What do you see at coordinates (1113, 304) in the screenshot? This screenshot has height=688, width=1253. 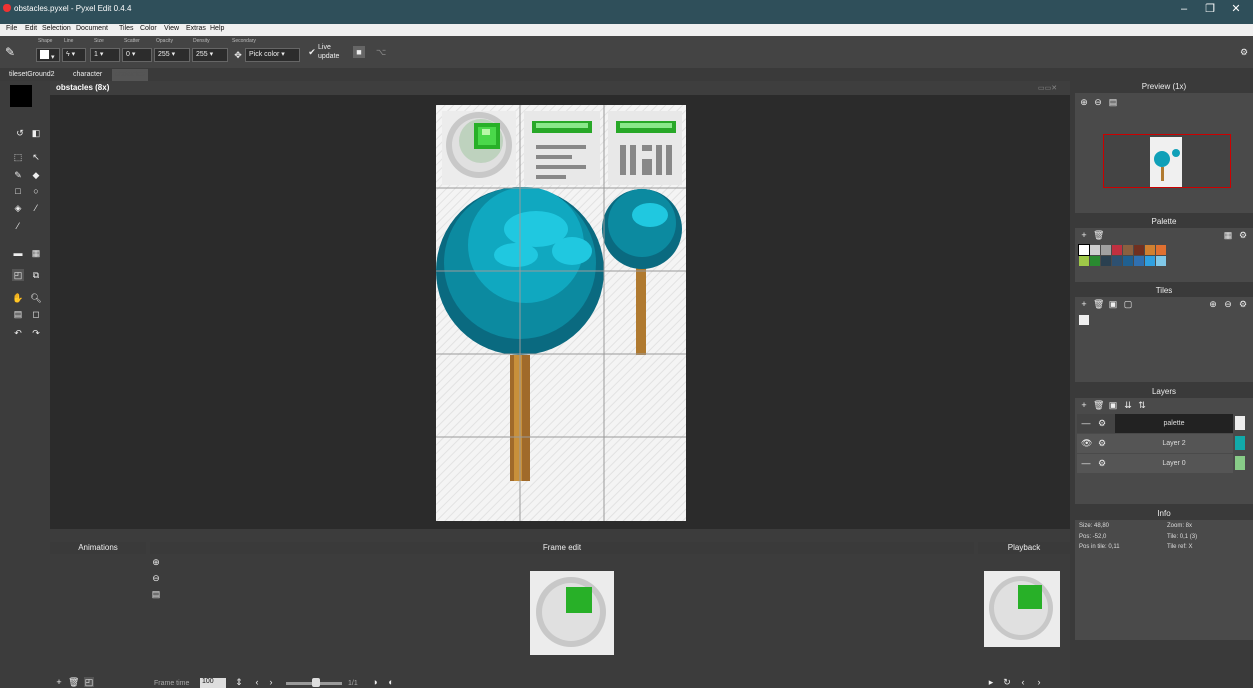 I see `tile-copy-icon: ▣` at bounding box center [1113, 304].